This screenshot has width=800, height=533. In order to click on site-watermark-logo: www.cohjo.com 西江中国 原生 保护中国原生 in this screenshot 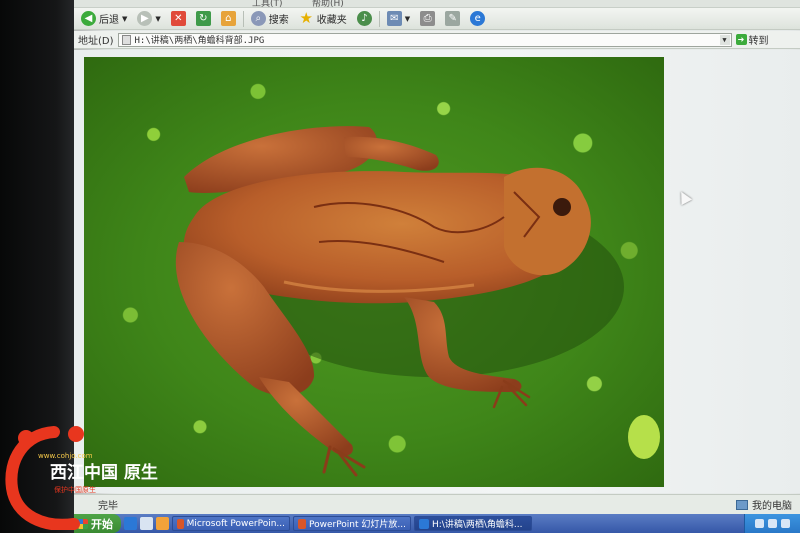, I will do `click(81, 478)`.